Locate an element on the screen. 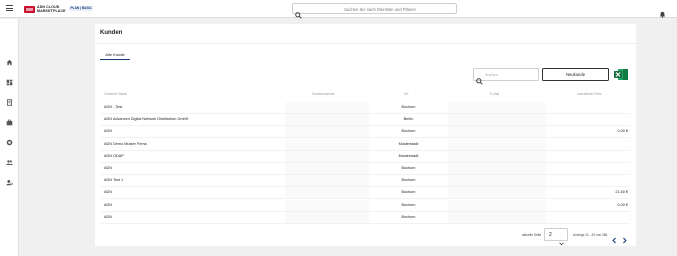 This screenshot has height=256, width=677. pagination-label: aktuelle Seite is located at coordinates (532, 235).